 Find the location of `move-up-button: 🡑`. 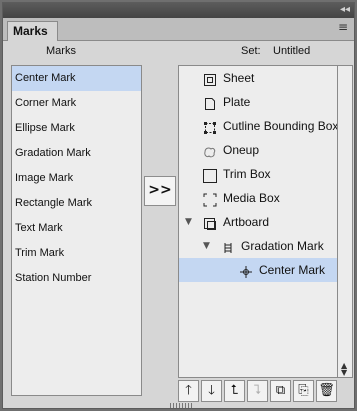

move-up-button: 🡑 is located at coordinates (188, 391).